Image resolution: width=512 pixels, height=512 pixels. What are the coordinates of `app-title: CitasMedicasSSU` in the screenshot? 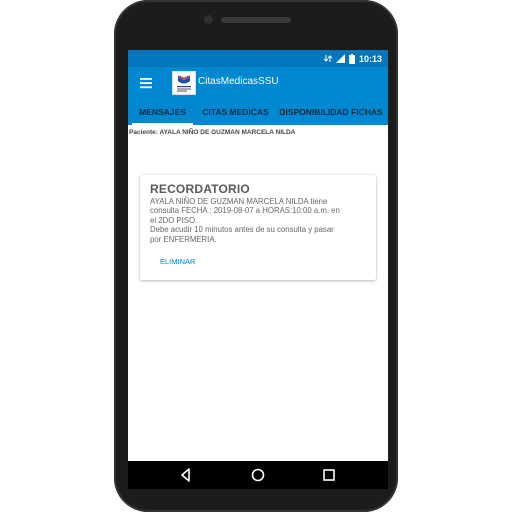 It's located at (238, 81).